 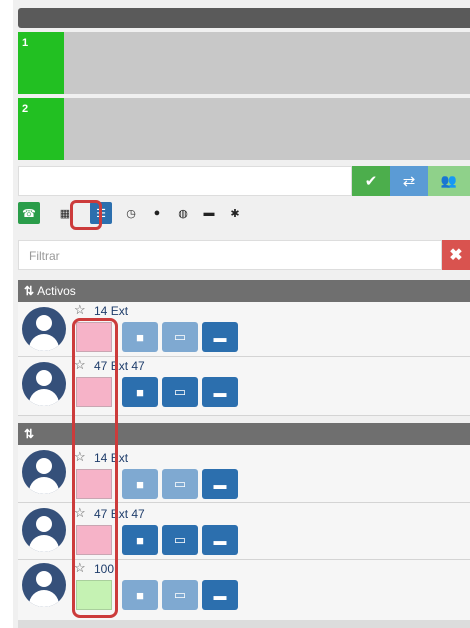 I want to click on tab-user: ●, so click(x=157, y=213).